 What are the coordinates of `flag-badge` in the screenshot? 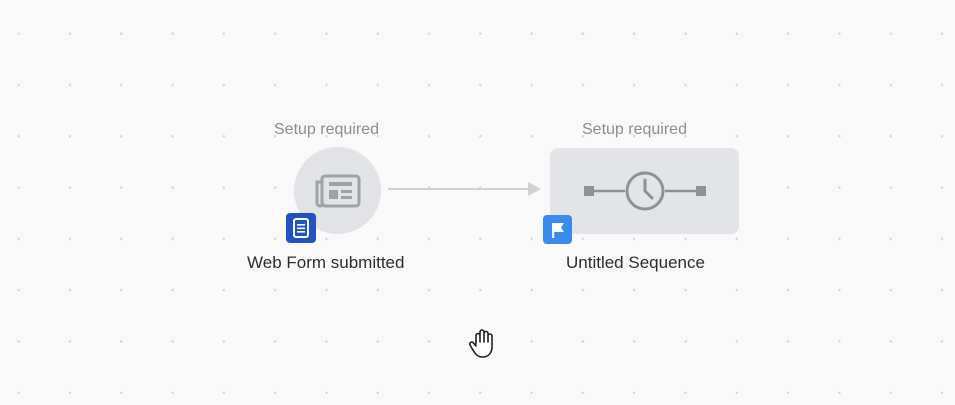 It's located at (557, 229).